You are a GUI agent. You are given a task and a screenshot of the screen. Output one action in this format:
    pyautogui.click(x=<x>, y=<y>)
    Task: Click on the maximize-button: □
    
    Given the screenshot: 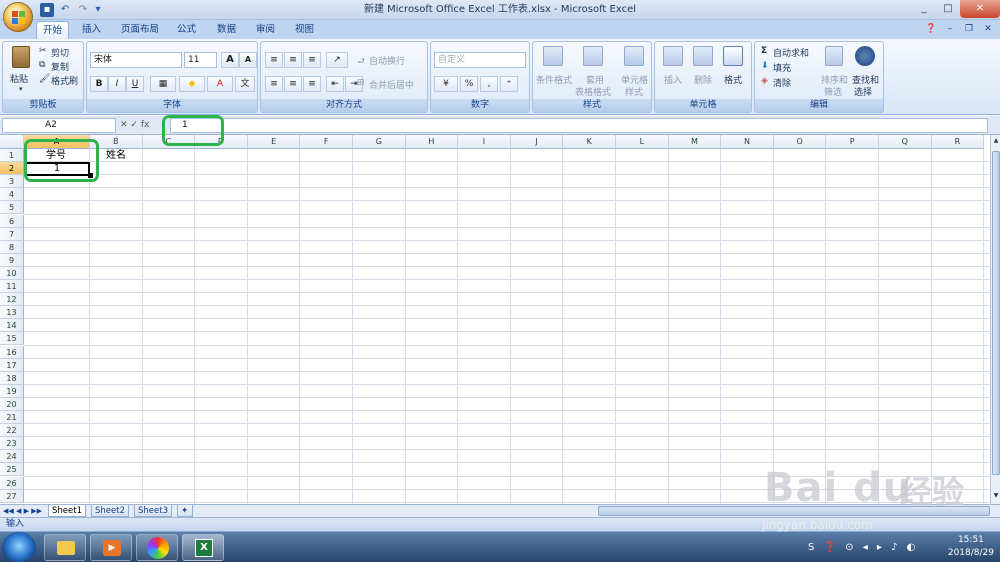 What is the action you would take?
    pyautogui.click(x=948, y=9)
    